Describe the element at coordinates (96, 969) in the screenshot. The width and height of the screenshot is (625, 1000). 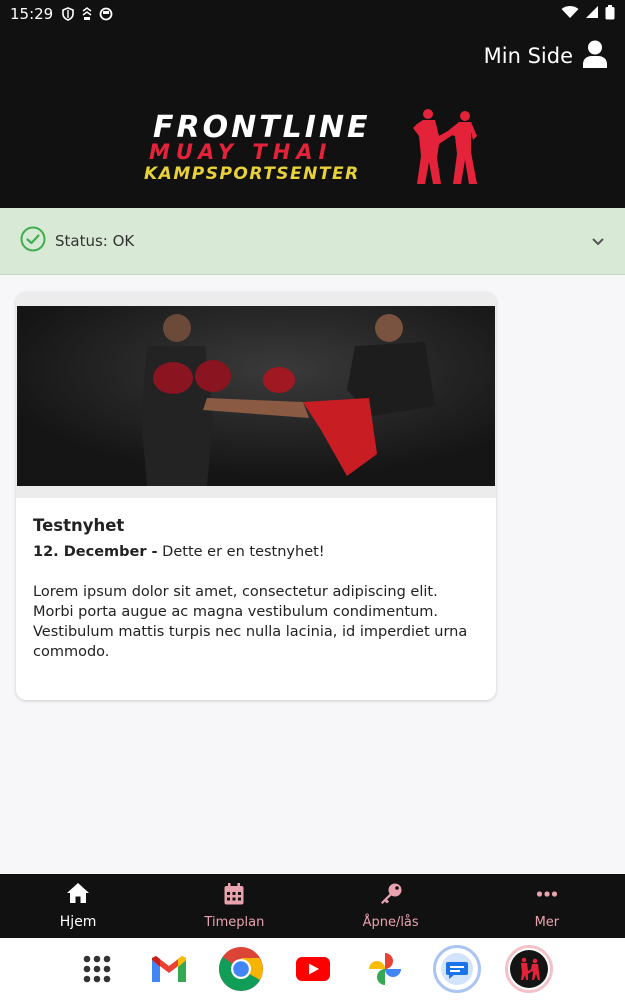
I see `app-drawer-icon` at that location.